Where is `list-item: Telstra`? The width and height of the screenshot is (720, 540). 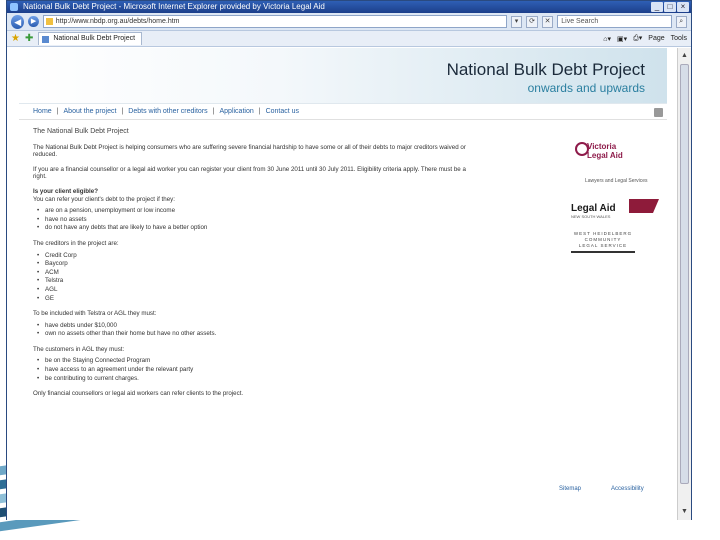
list-item: Telstra is located at coordinates (253, 281).